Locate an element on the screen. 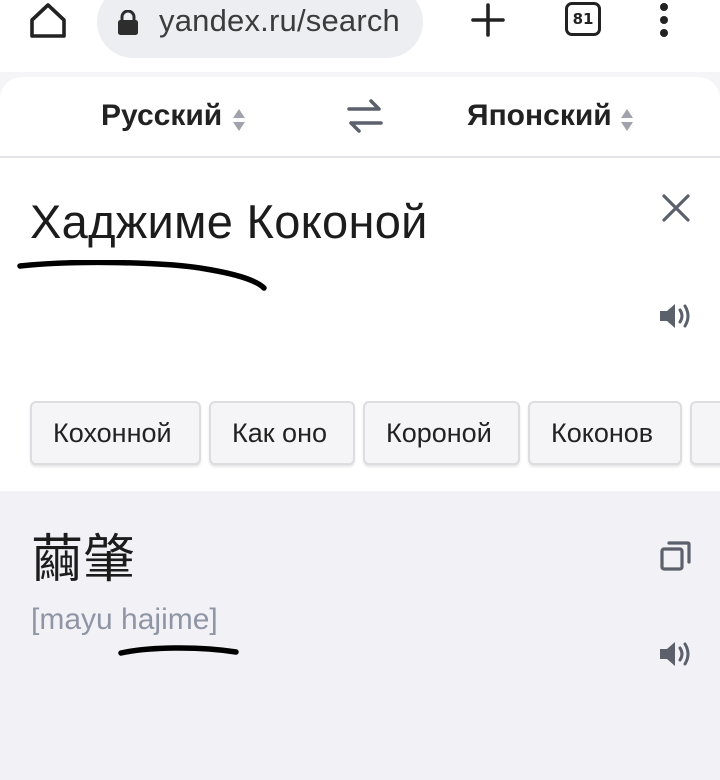  suggestion-chip is located at coordinates (705, 433).